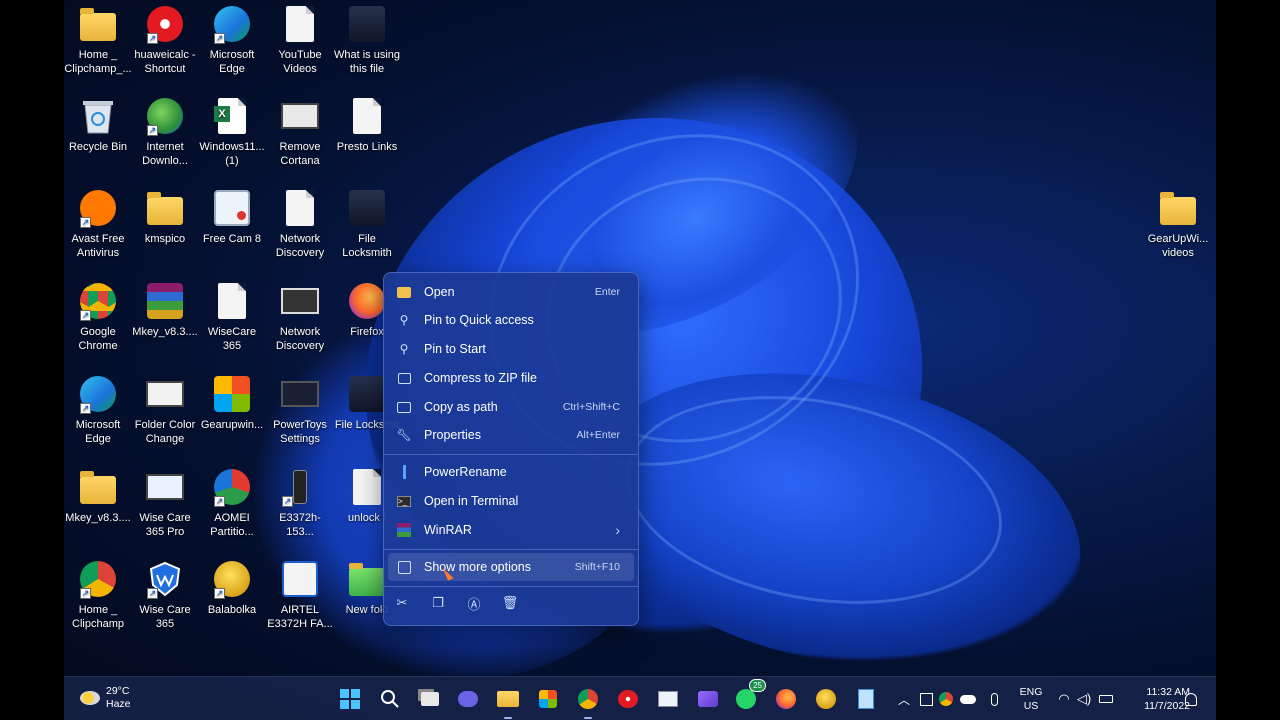 This screenshot has height=720, width=1280. I want to click on firefox-icon, so click(367, 301).